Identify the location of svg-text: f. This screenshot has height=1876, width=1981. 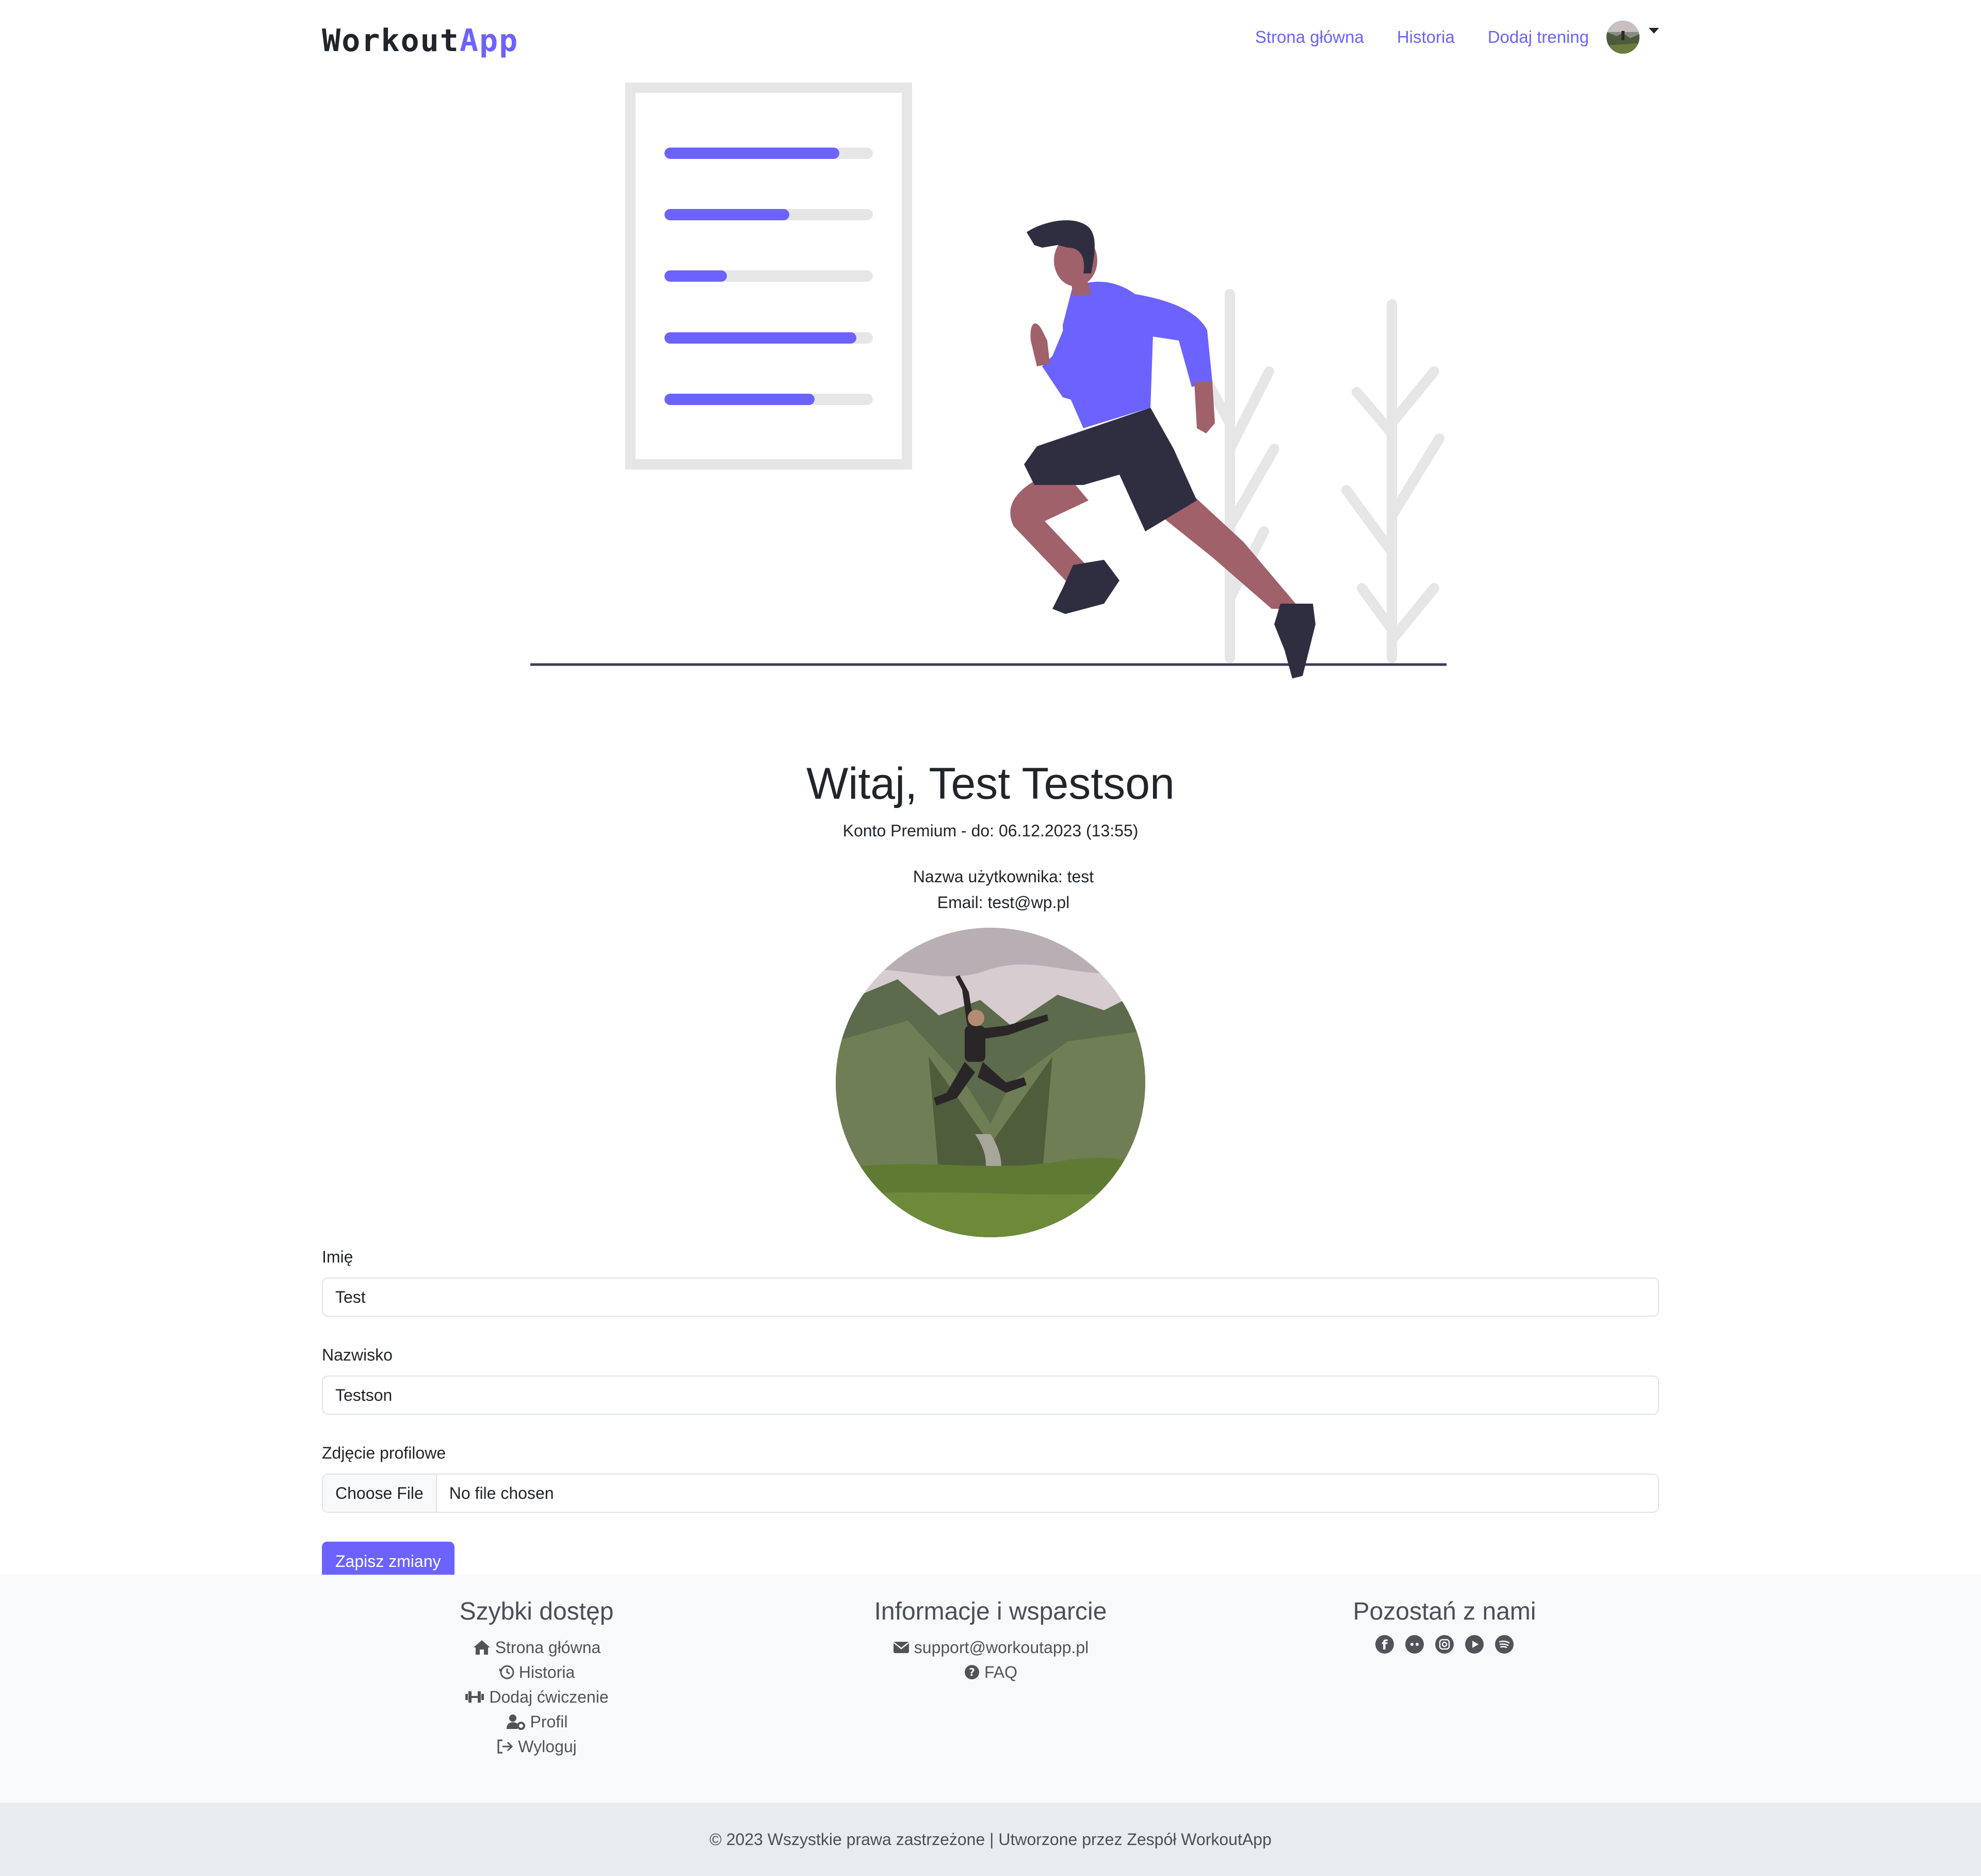
(1385, 1646).